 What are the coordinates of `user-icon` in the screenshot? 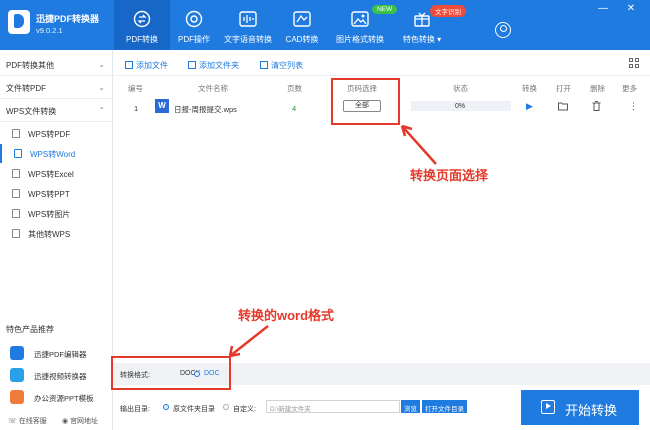 It's located at (503, 30).